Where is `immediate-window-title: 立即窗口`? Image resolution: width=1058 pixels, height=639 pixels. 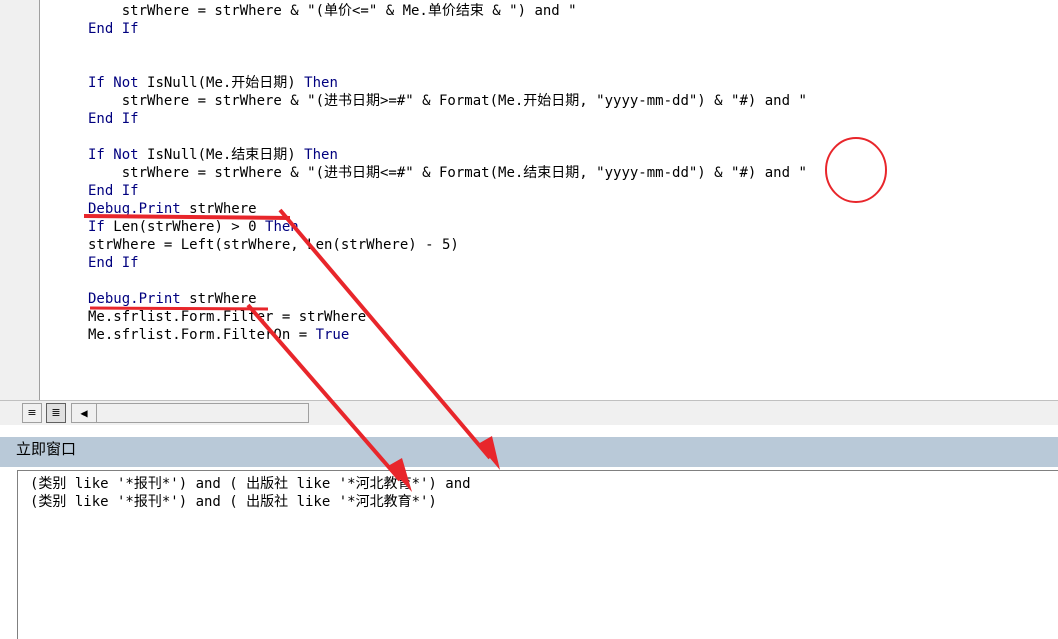 immediate-window-title: 立即窗口 is located at coordinates (46, 449).